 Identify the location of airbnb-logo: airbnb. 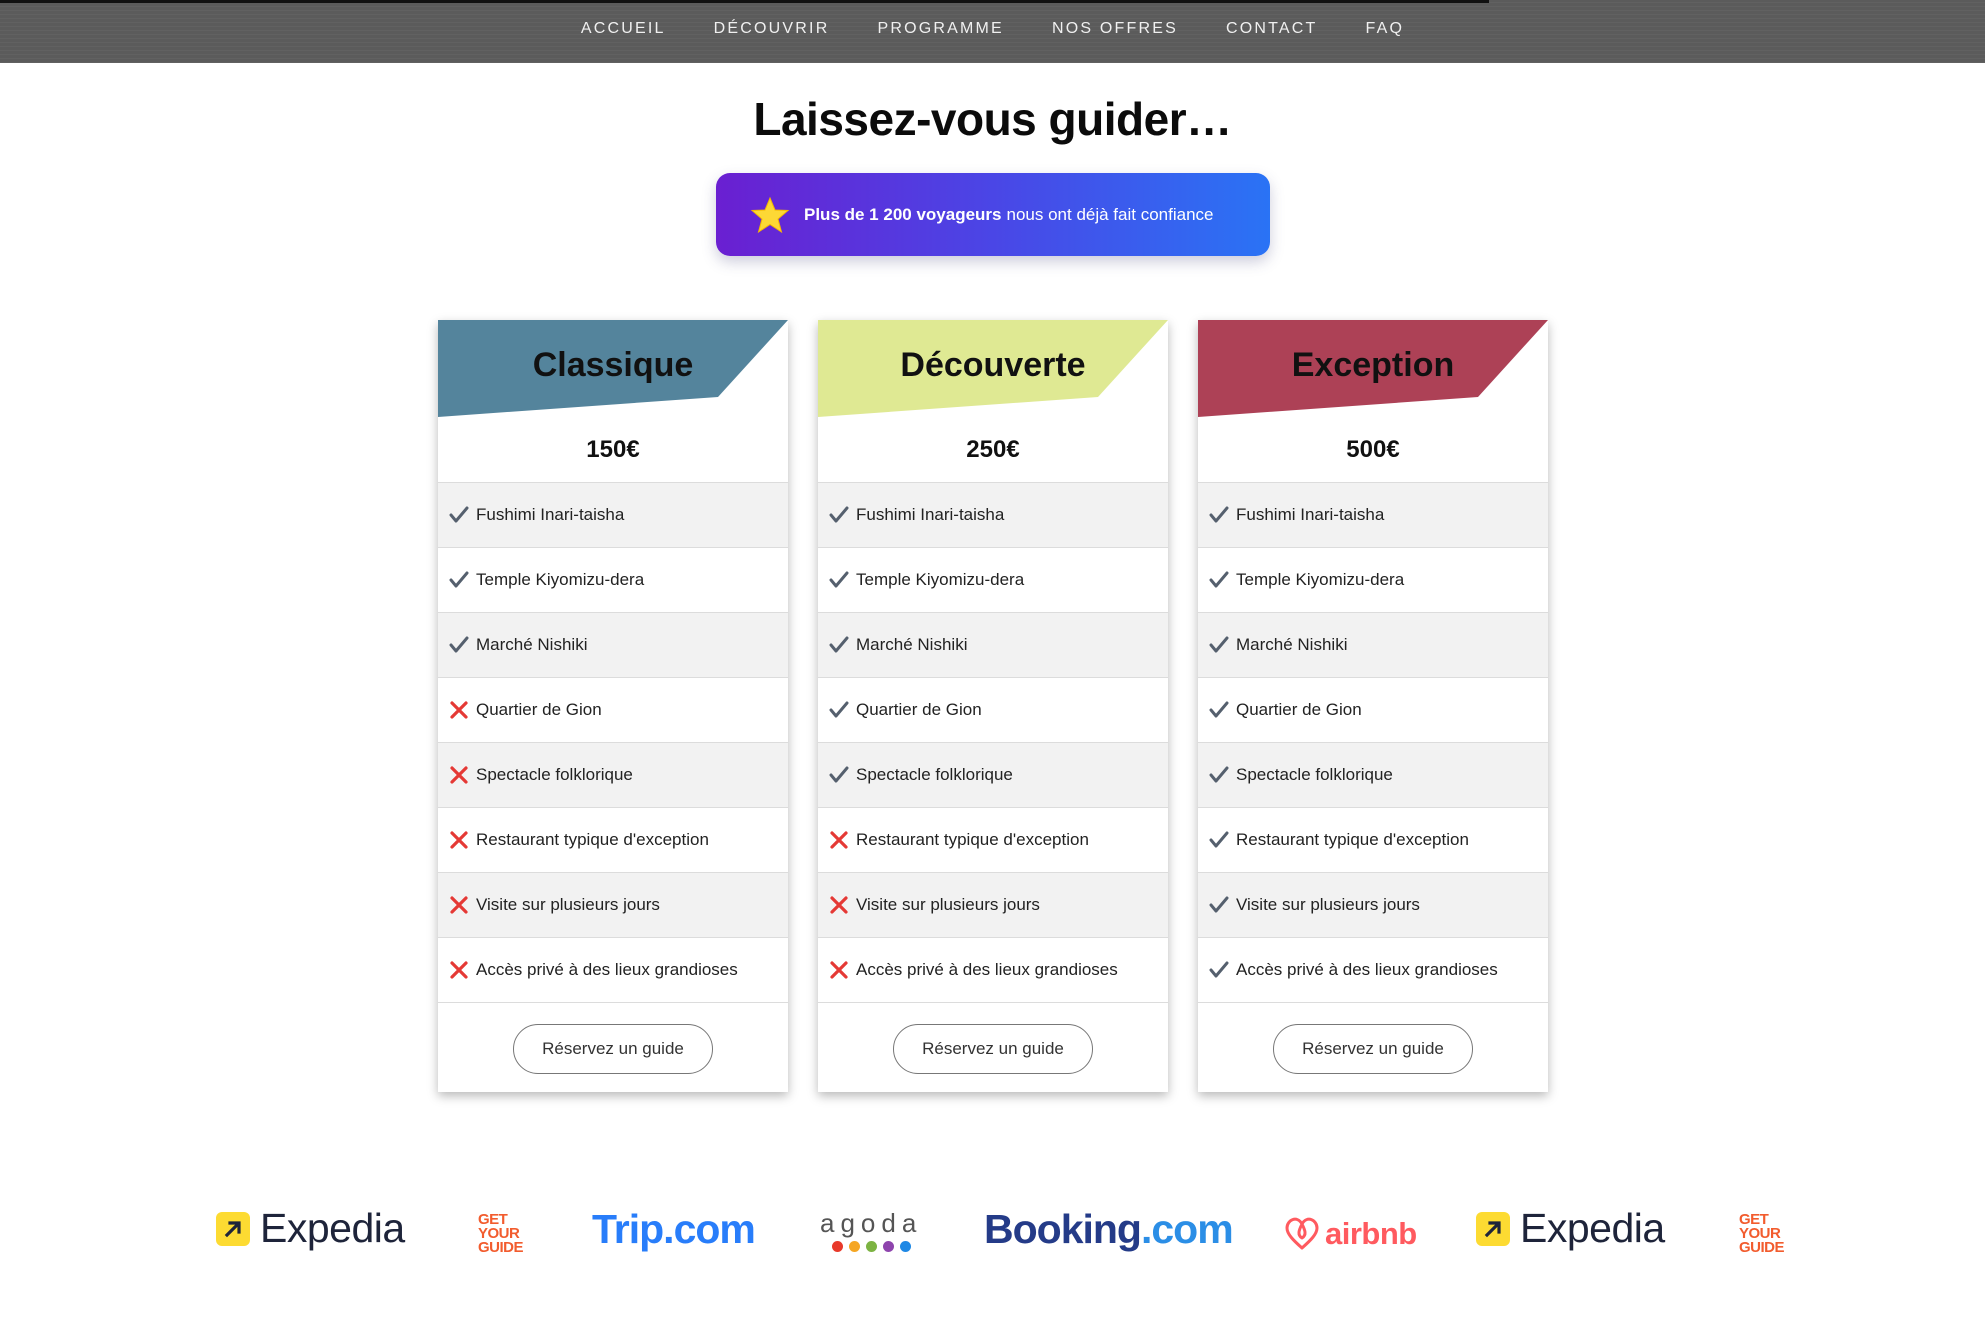
(1350, 1233).